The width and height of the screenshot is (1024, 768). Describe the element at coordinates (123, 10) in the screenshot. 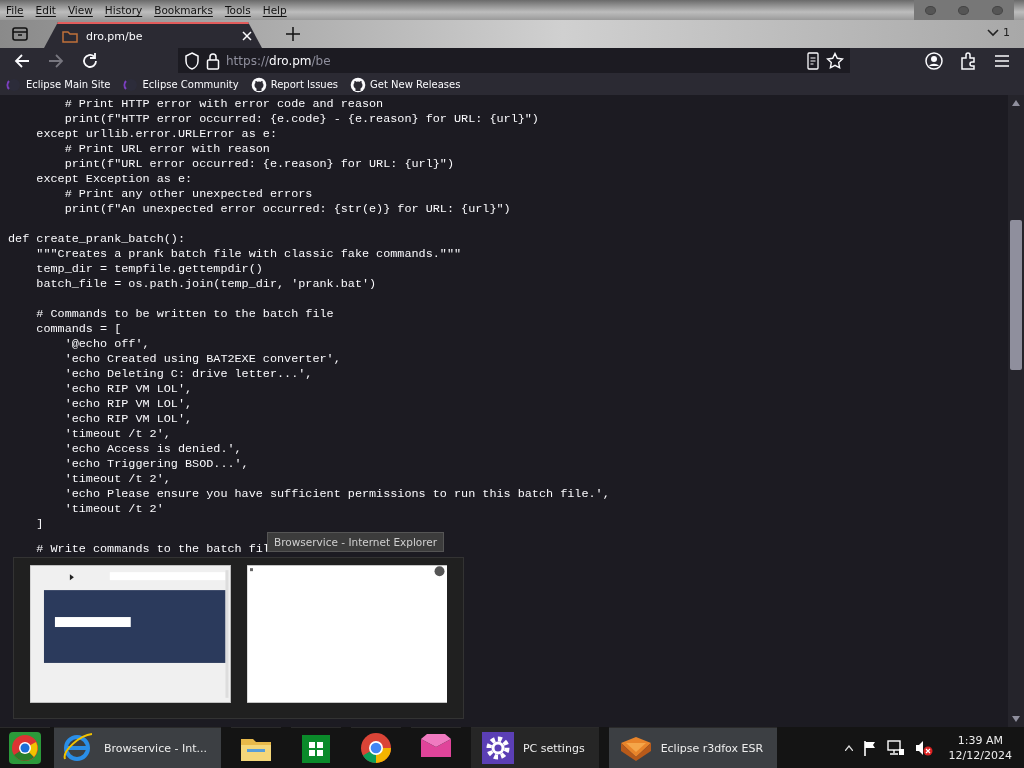

I see `menu-item: History` at that location.